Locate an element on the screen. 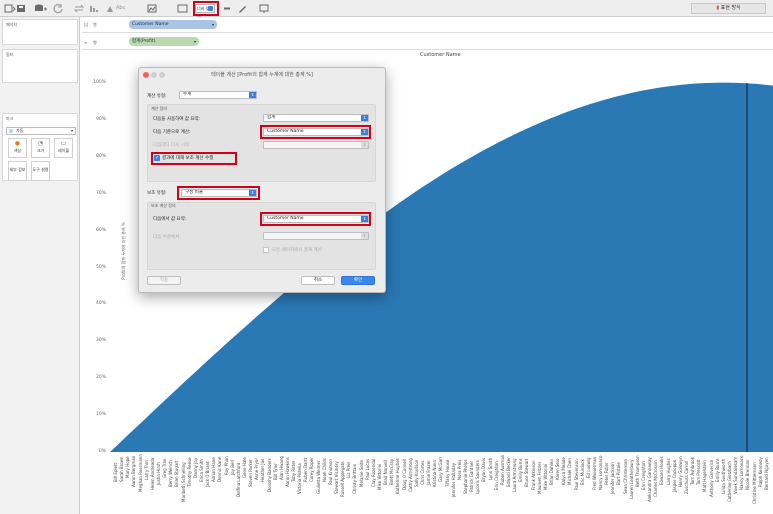  calc-type-value: 누계 is located at coordinates (187, 94).